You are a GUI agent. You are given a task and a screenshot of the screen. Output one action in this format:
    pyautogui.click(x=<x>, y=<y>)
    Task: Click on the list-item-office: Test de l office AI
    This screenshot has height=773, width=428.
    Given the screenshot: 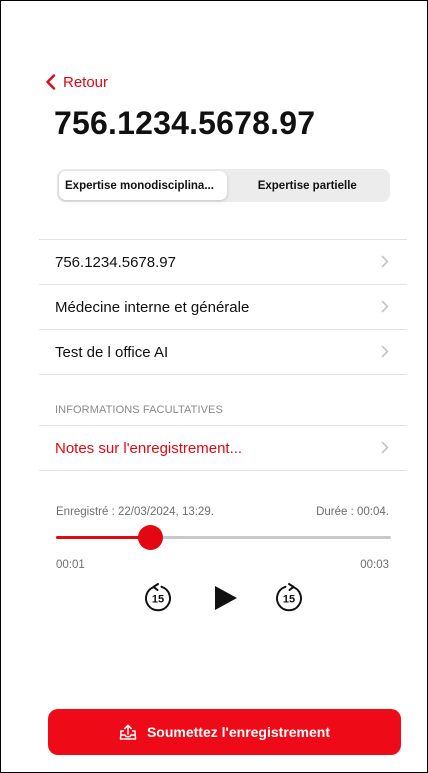 What is the action you would take?
    pyautogui.click(x=223, y=352)
    